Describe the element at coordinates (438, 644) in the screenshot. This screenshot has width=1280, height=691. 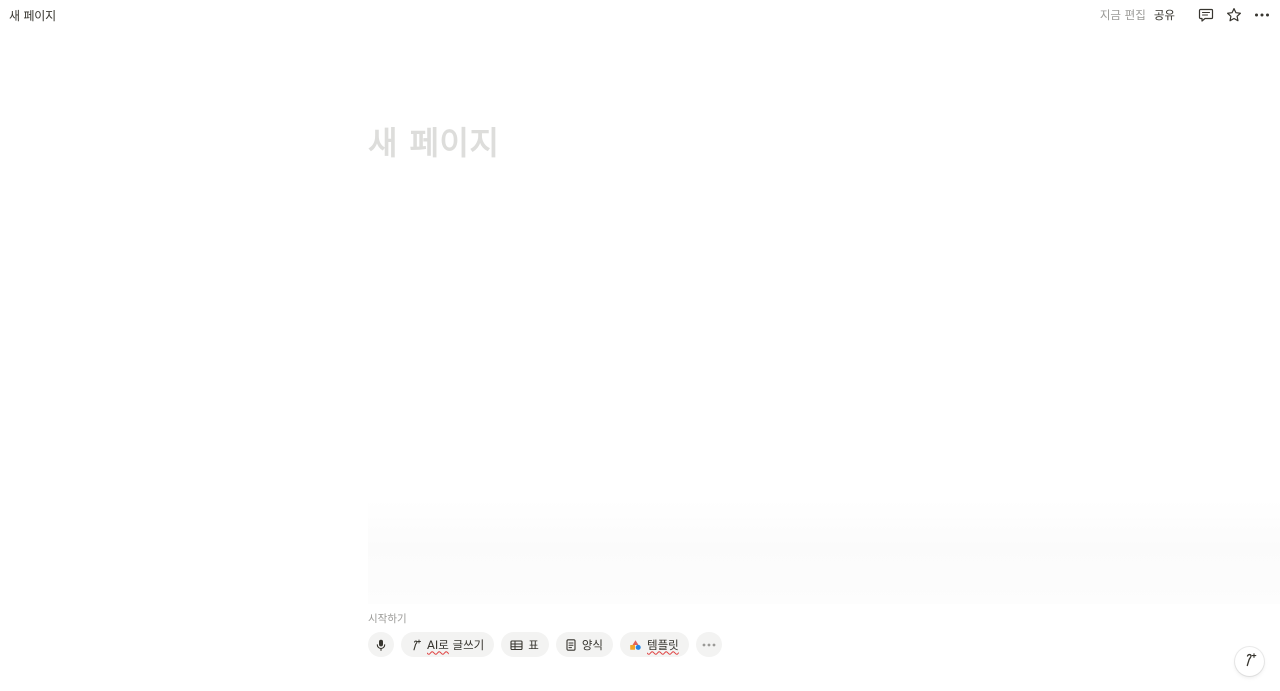
I see `ai-write-label-prefix: AI로` at that location.